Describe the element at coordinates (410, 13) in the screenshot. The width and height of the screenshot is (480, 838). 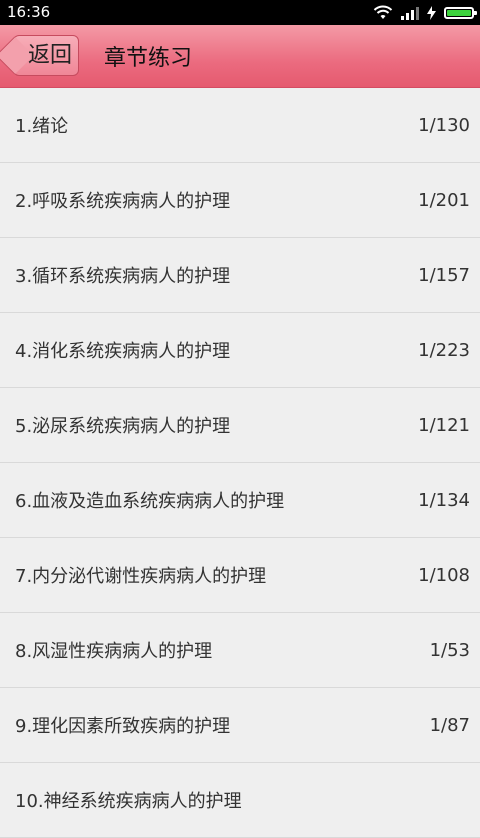
I see `signal-icon` at that location.